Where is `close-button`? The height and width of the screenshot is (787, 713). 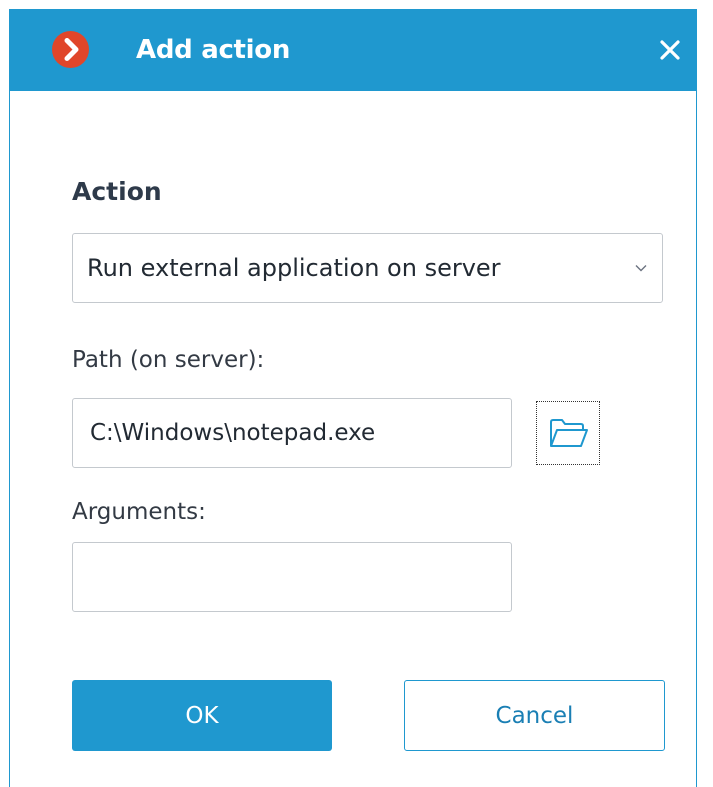
close-button is located at coordinates (670, 50).